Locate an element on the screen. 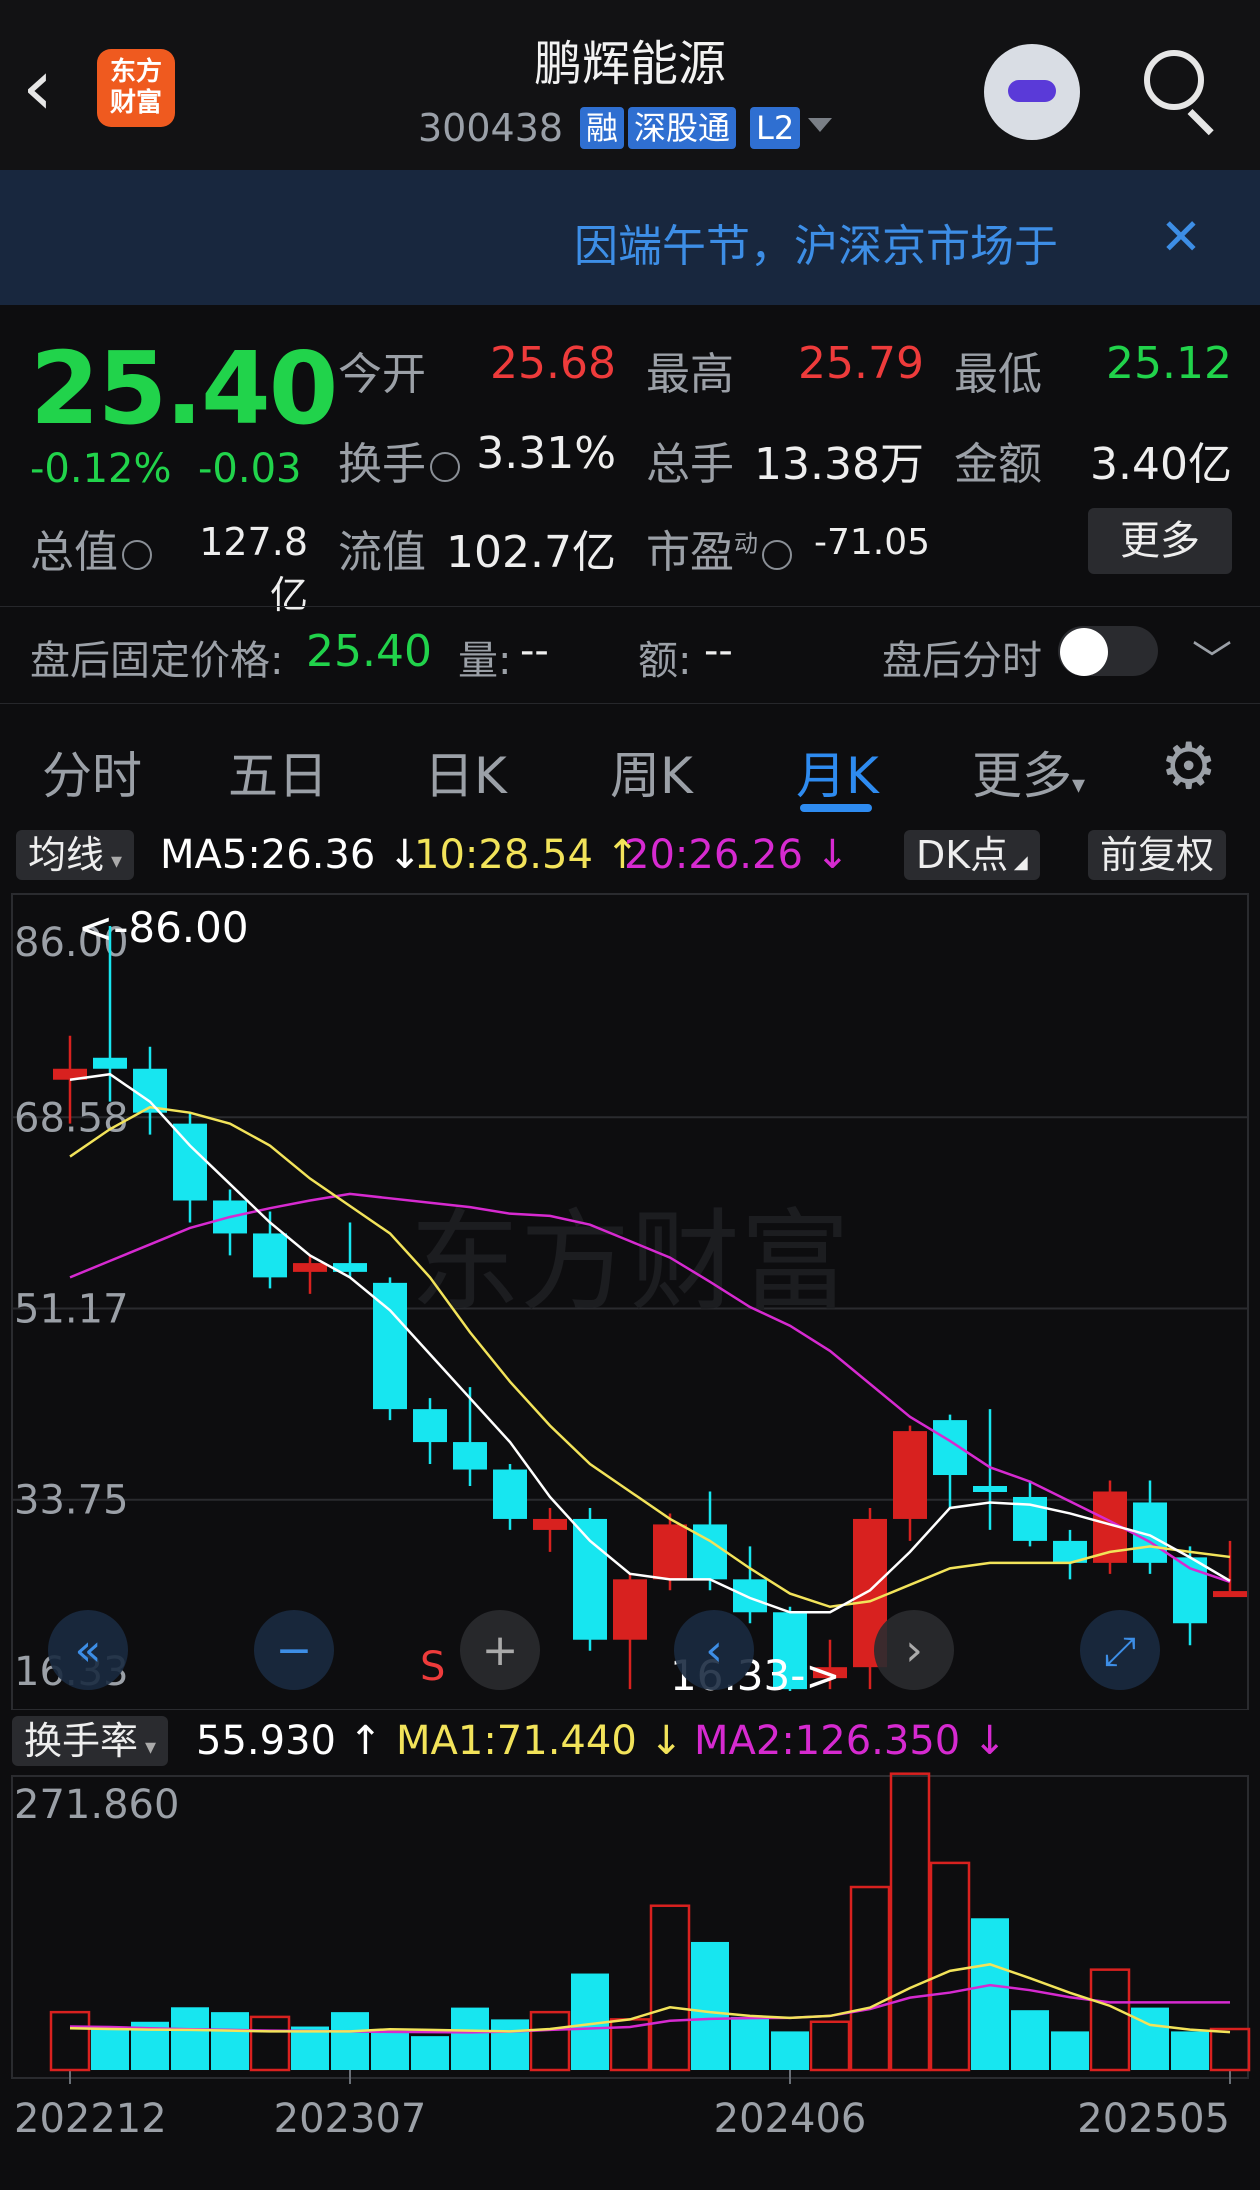 The height and width of the screenshot is (2190, 1260). tab-weekly-k: 周K is located at coordinates (651, 772).